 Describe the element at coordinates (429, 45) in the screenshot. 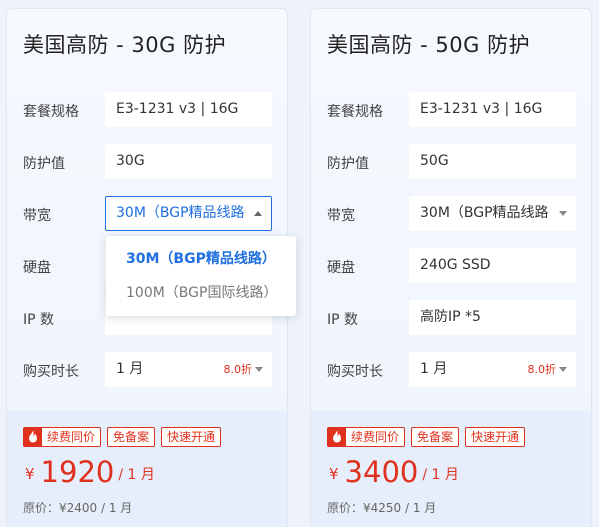

I see `card-title: 美国高防 - 50G 防护` at that location.